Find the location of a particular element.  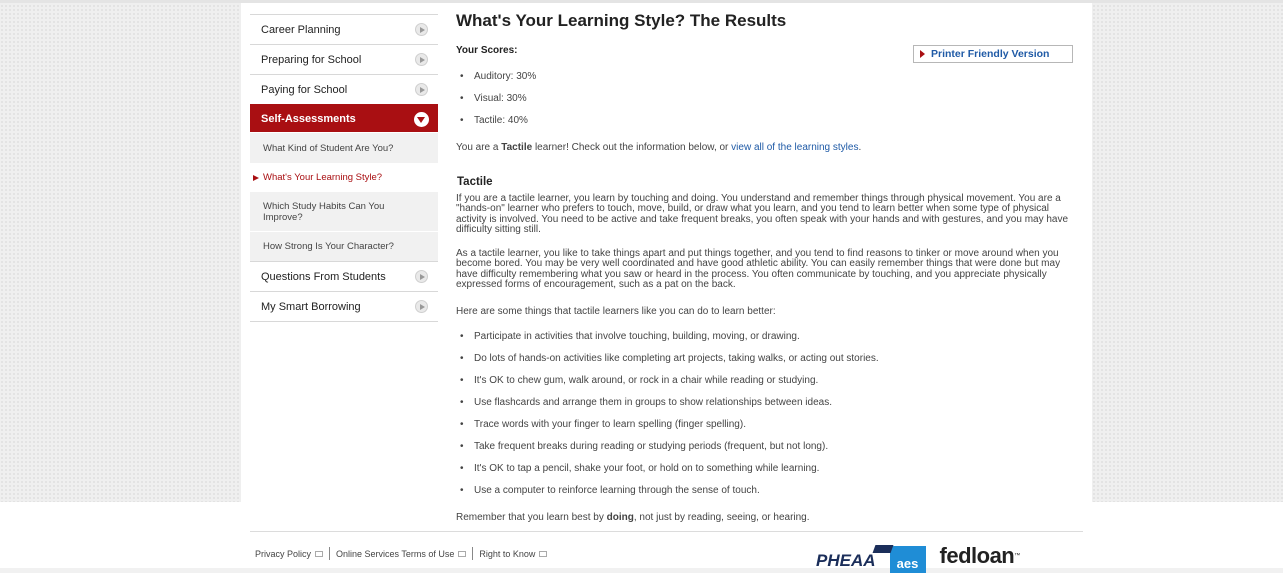

sidebar-item-preparing-for-school: Preparing for School is located at coordinates (344, 59).